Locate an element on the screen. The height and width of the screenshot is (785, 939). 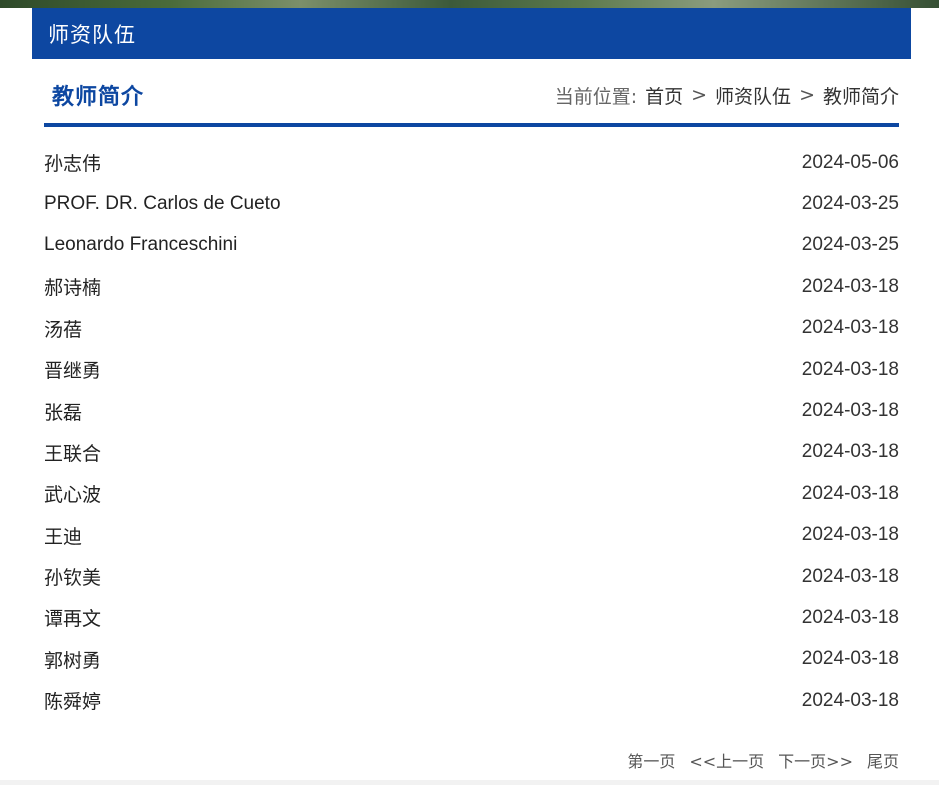
section-bar: 师资队伍 is located at coordinates (471, 33).